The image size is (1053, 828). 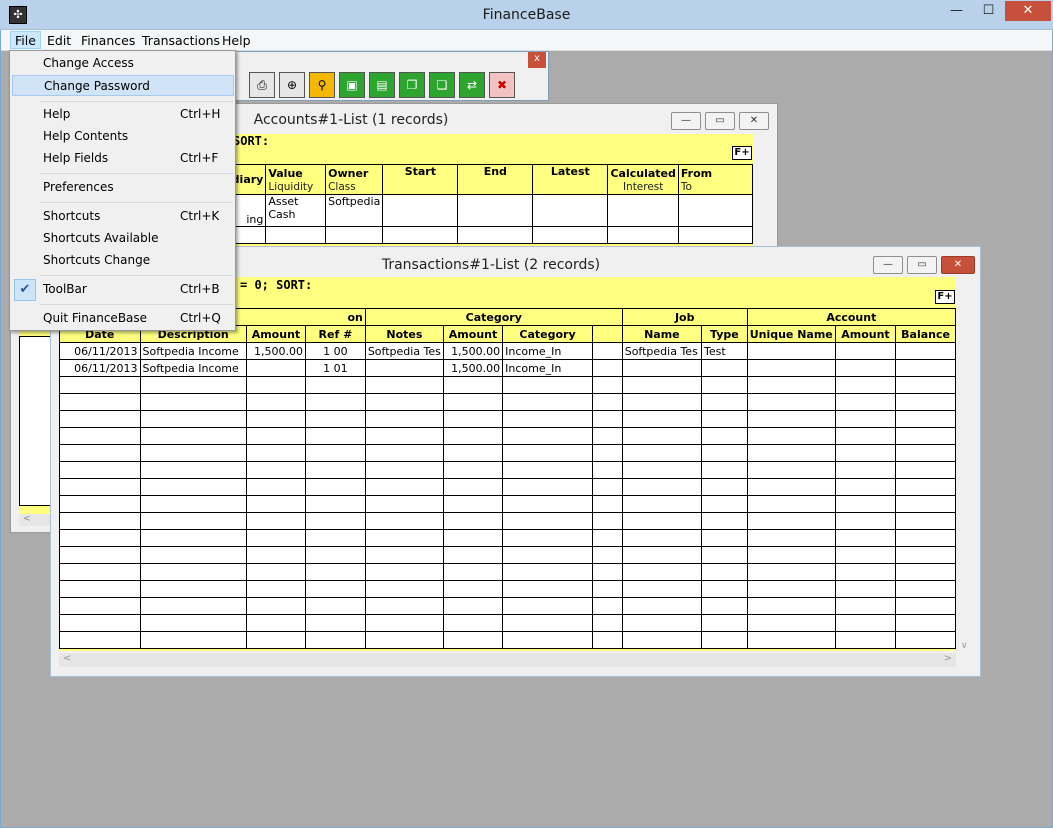 I want to click on transactions-maximize-button: ▭, so click(x=922, y=265).